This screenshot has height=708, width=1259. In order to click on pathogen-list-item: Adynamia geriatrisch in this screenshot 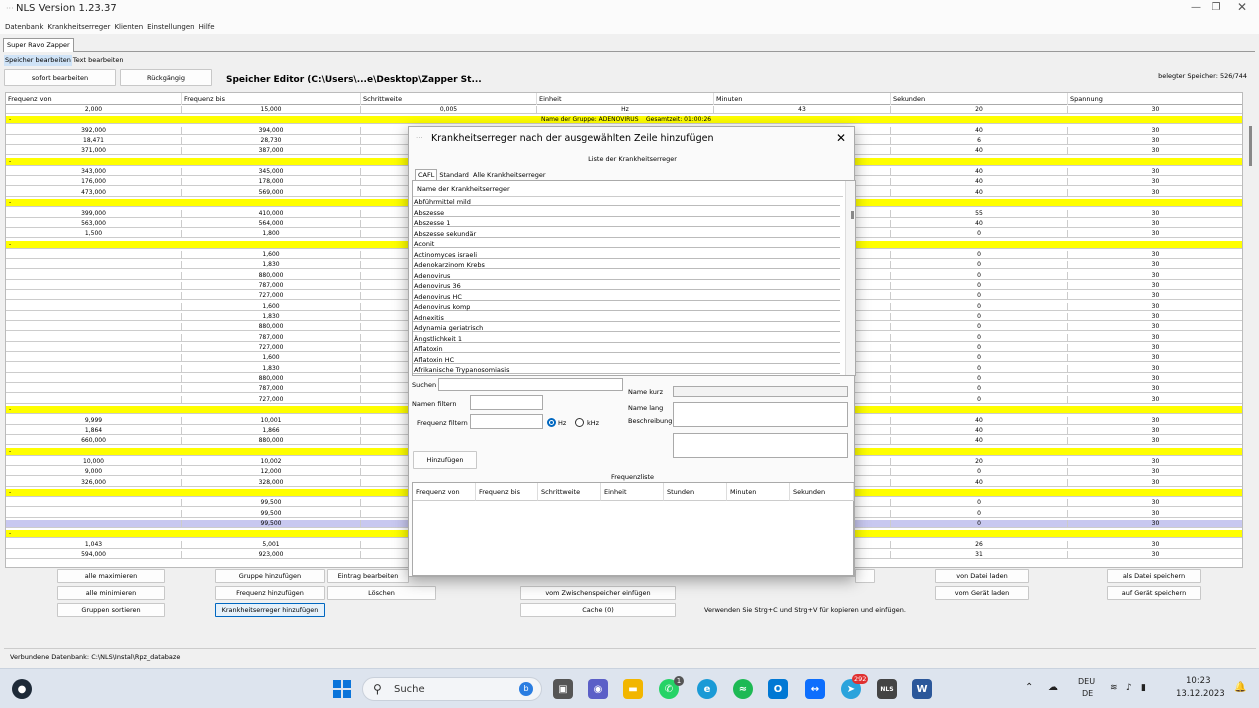, I will do `click(626, 328)`.